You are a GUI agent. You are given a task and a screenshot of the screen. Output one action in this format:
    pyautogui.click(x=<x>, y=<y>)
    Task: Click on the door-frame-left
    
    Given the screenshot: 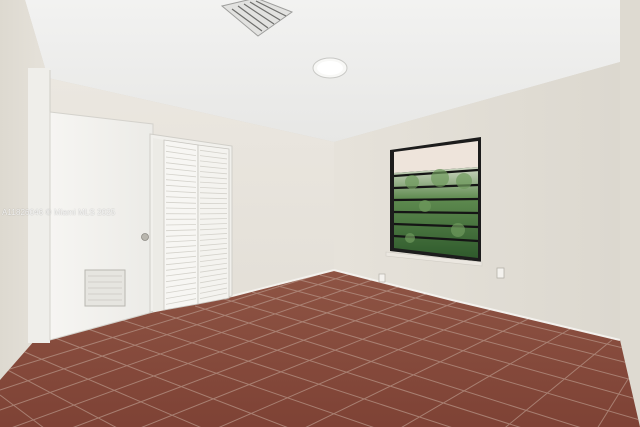 What is the action you would take?
    pyautogui.click(x=39, y=205)
    